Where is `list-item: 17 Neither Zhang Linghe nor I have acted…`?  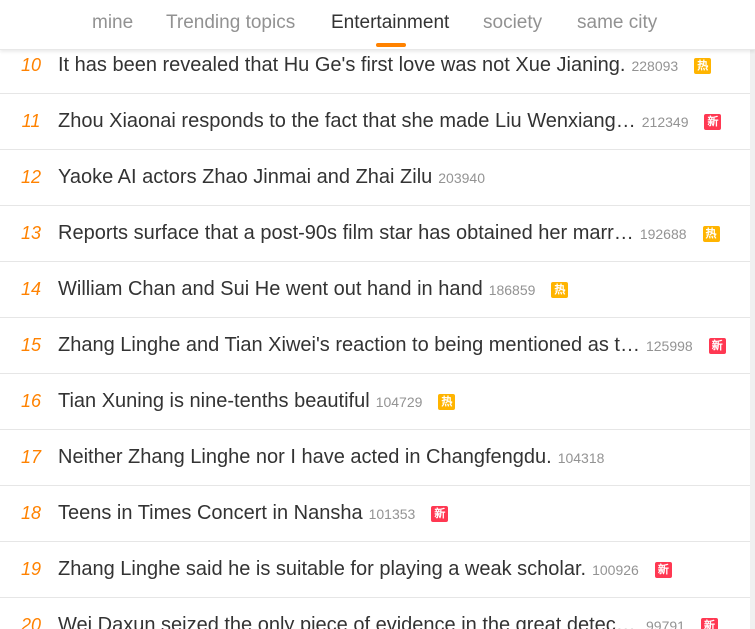
list-item: 17 Neither Zhang Linghe nor I have acted… is located at coordinates (375, 458).